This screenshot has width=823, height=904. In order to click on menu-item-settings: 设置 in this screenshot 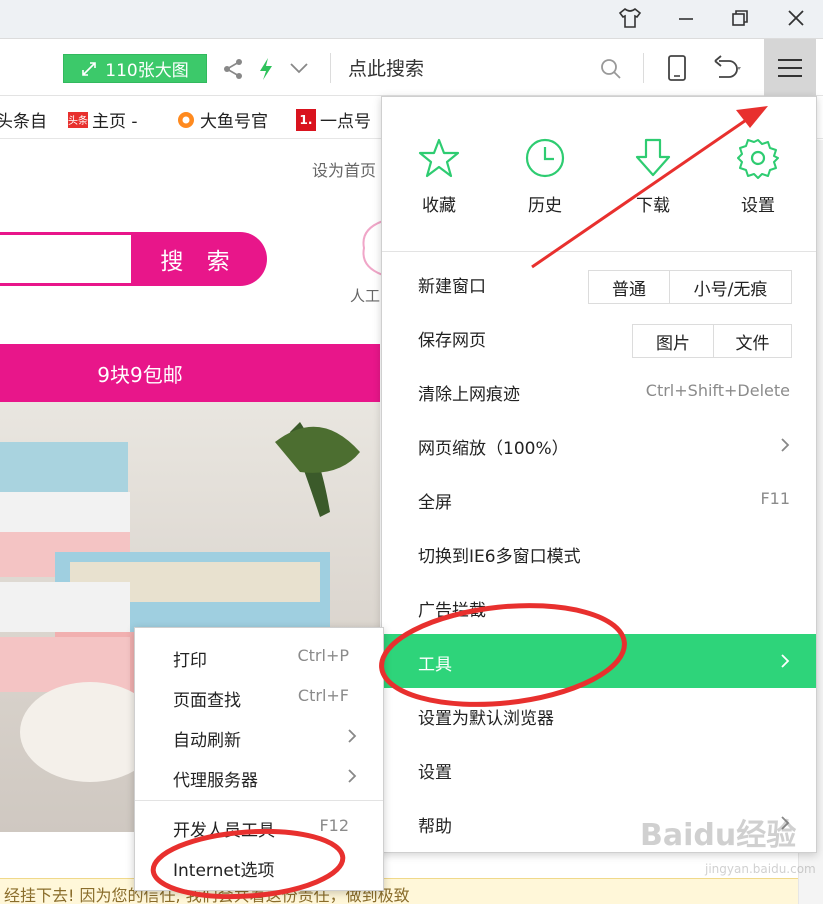, I will do `click(599, 769)`.